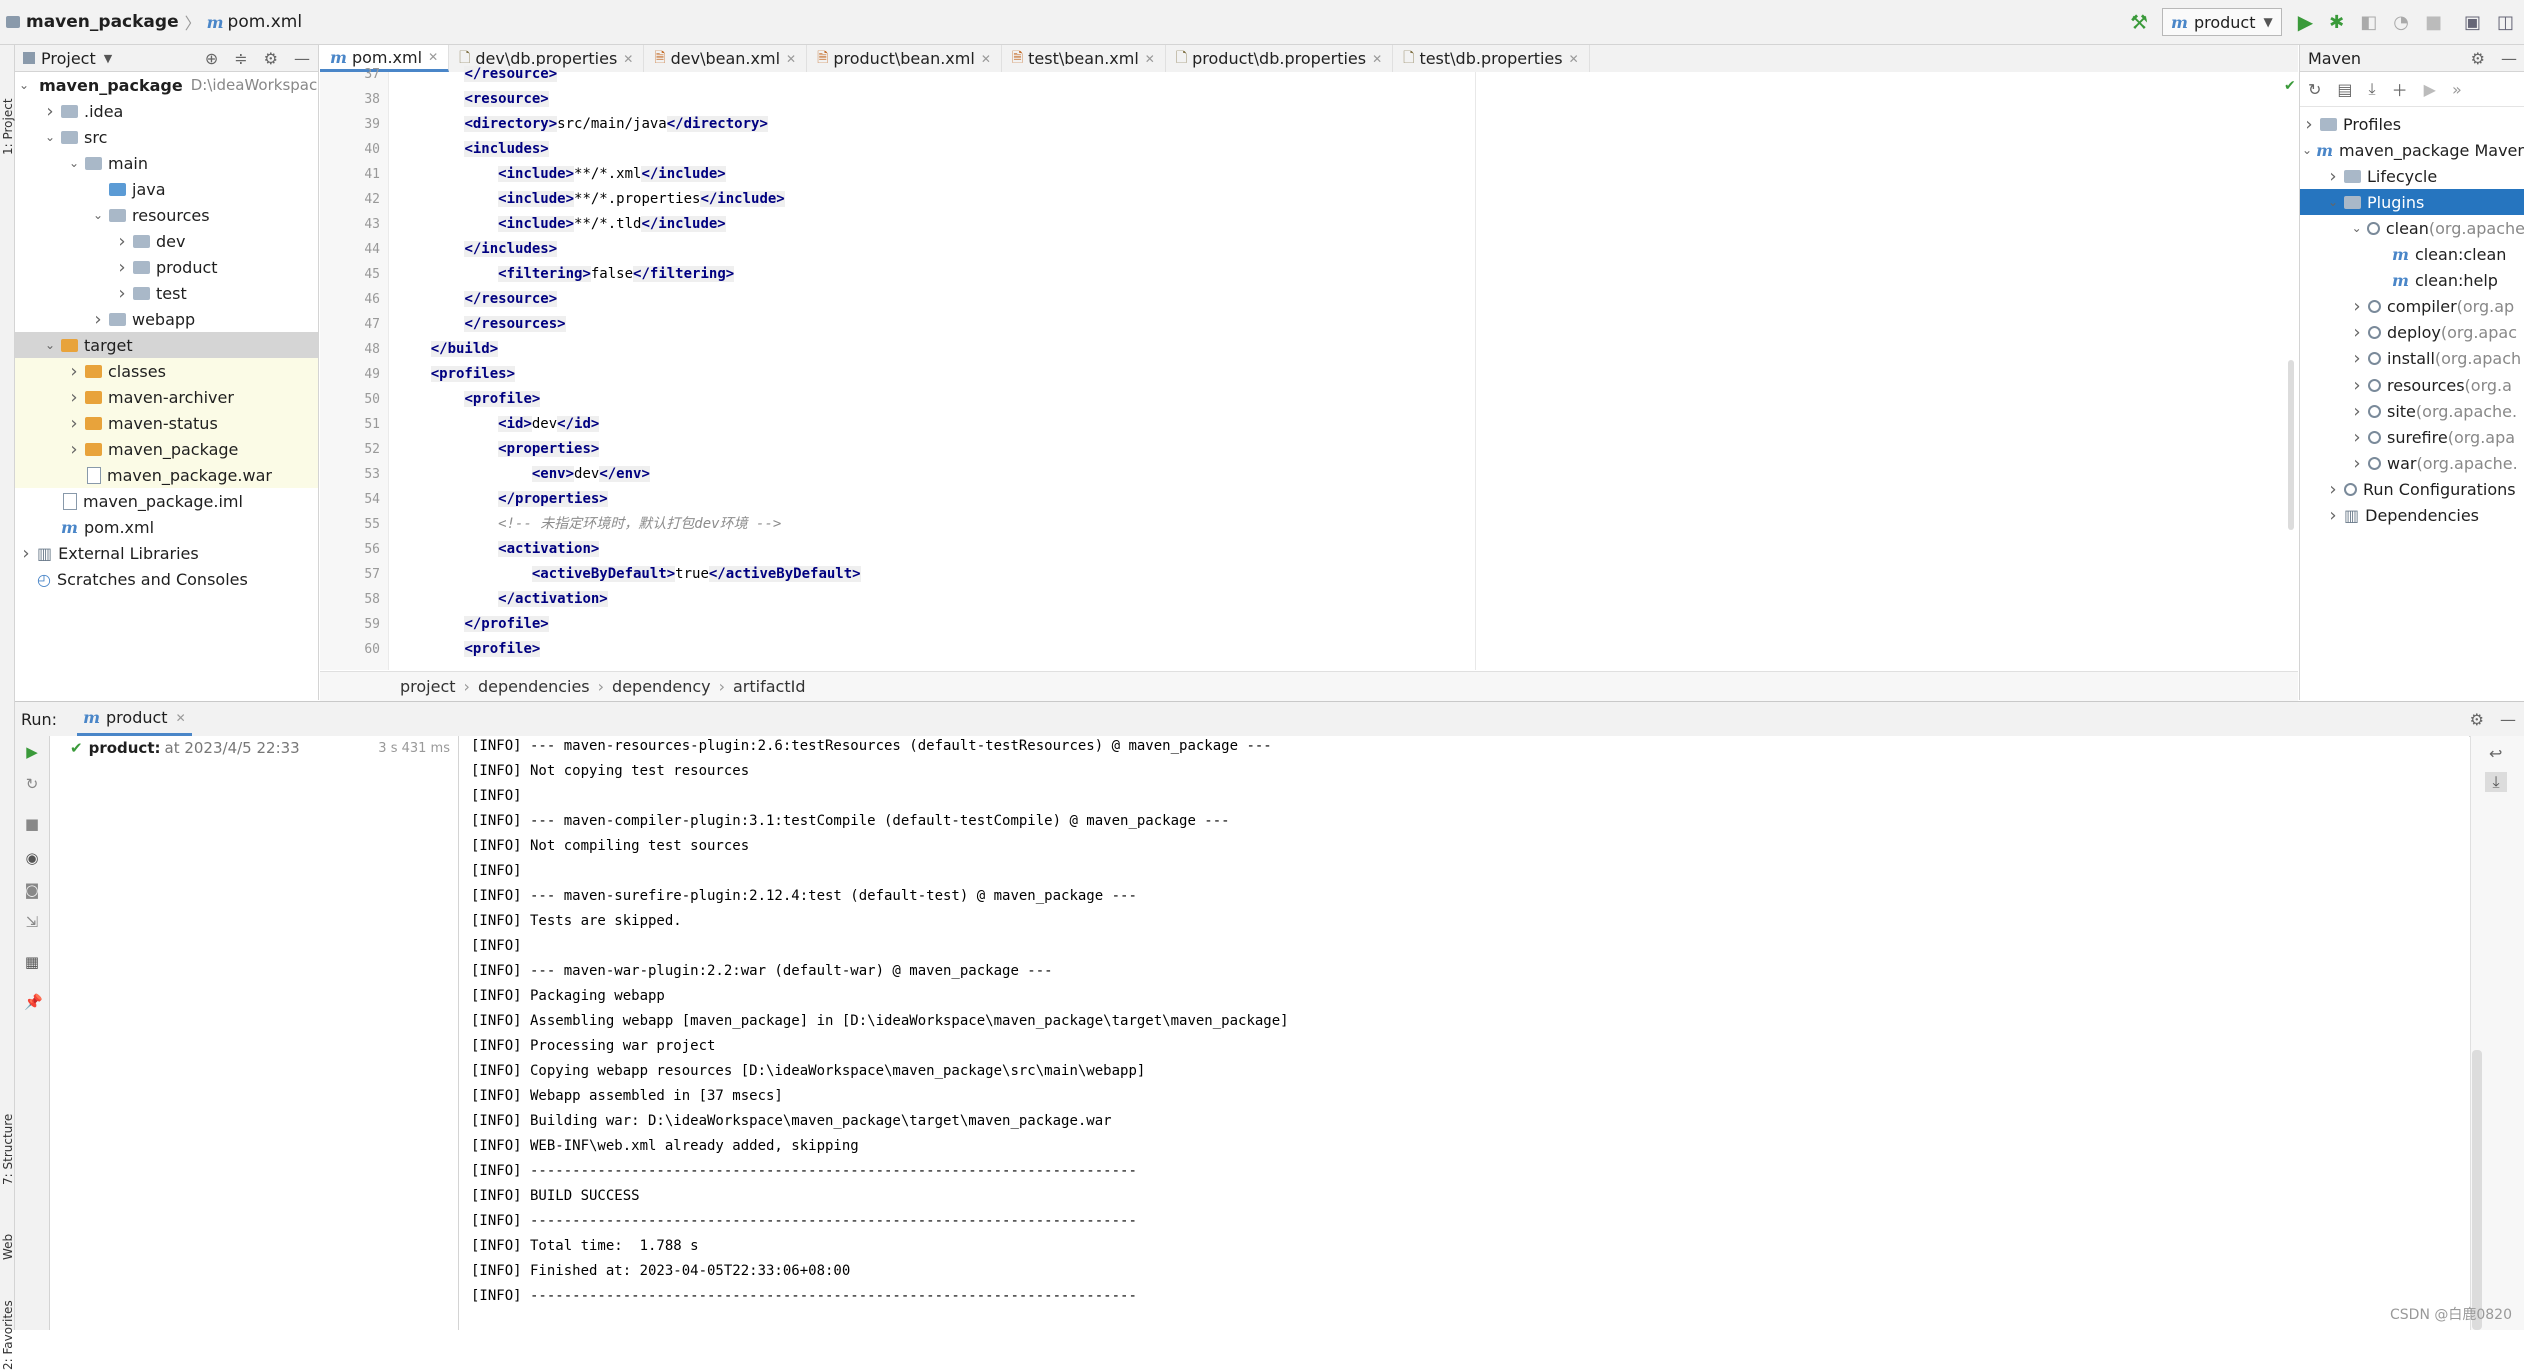  What do you see at coordinates (469, 399) in the screenshot?
I see `code-line: <profile>` at bounding box center [469, 399].